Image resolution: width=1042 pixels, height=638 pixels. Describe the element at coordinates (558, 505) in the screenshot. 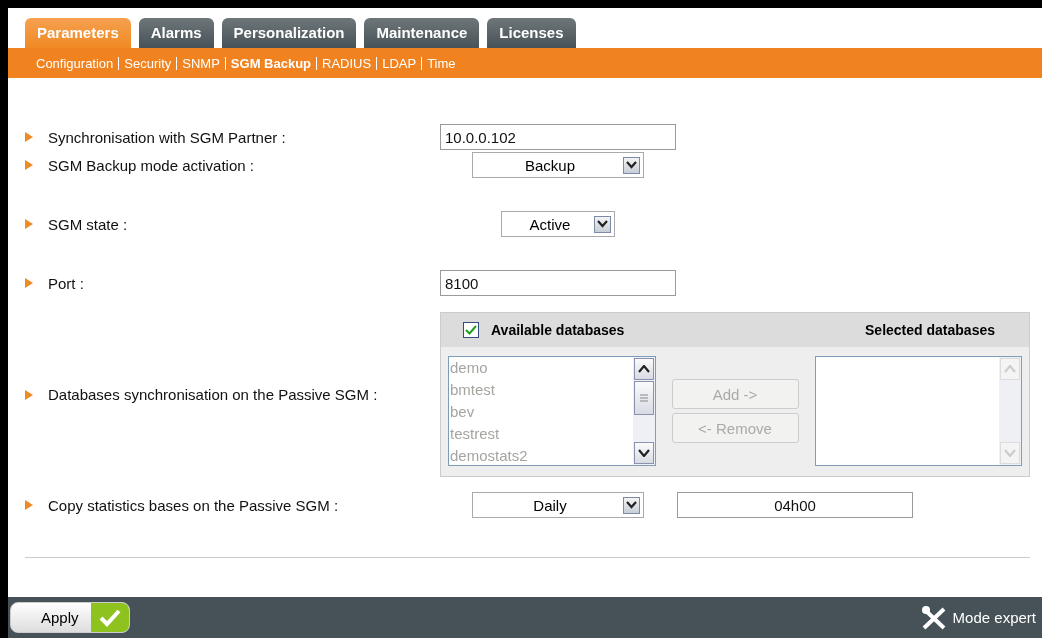

I see `dropdown: Daily` at that location.